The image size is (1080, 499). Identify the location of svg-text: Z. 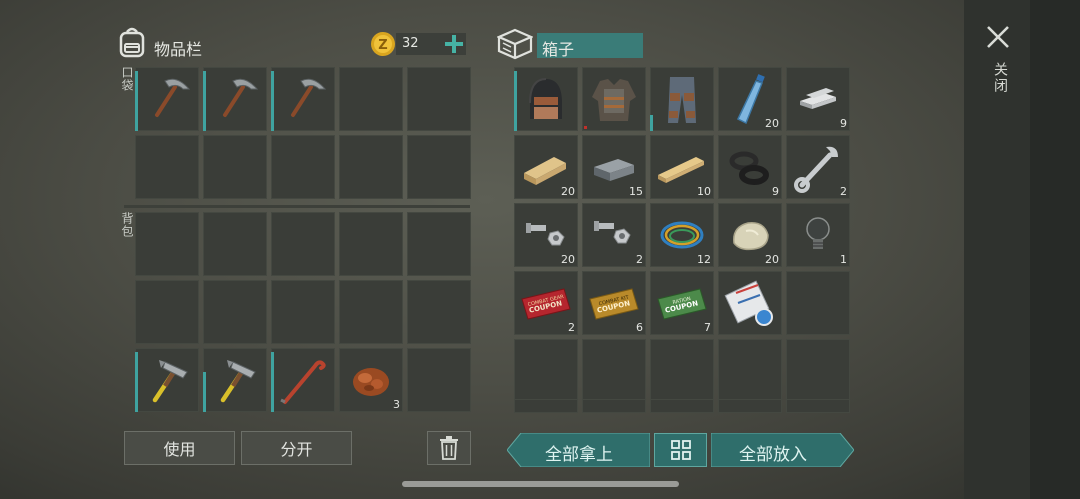
(382, 45).